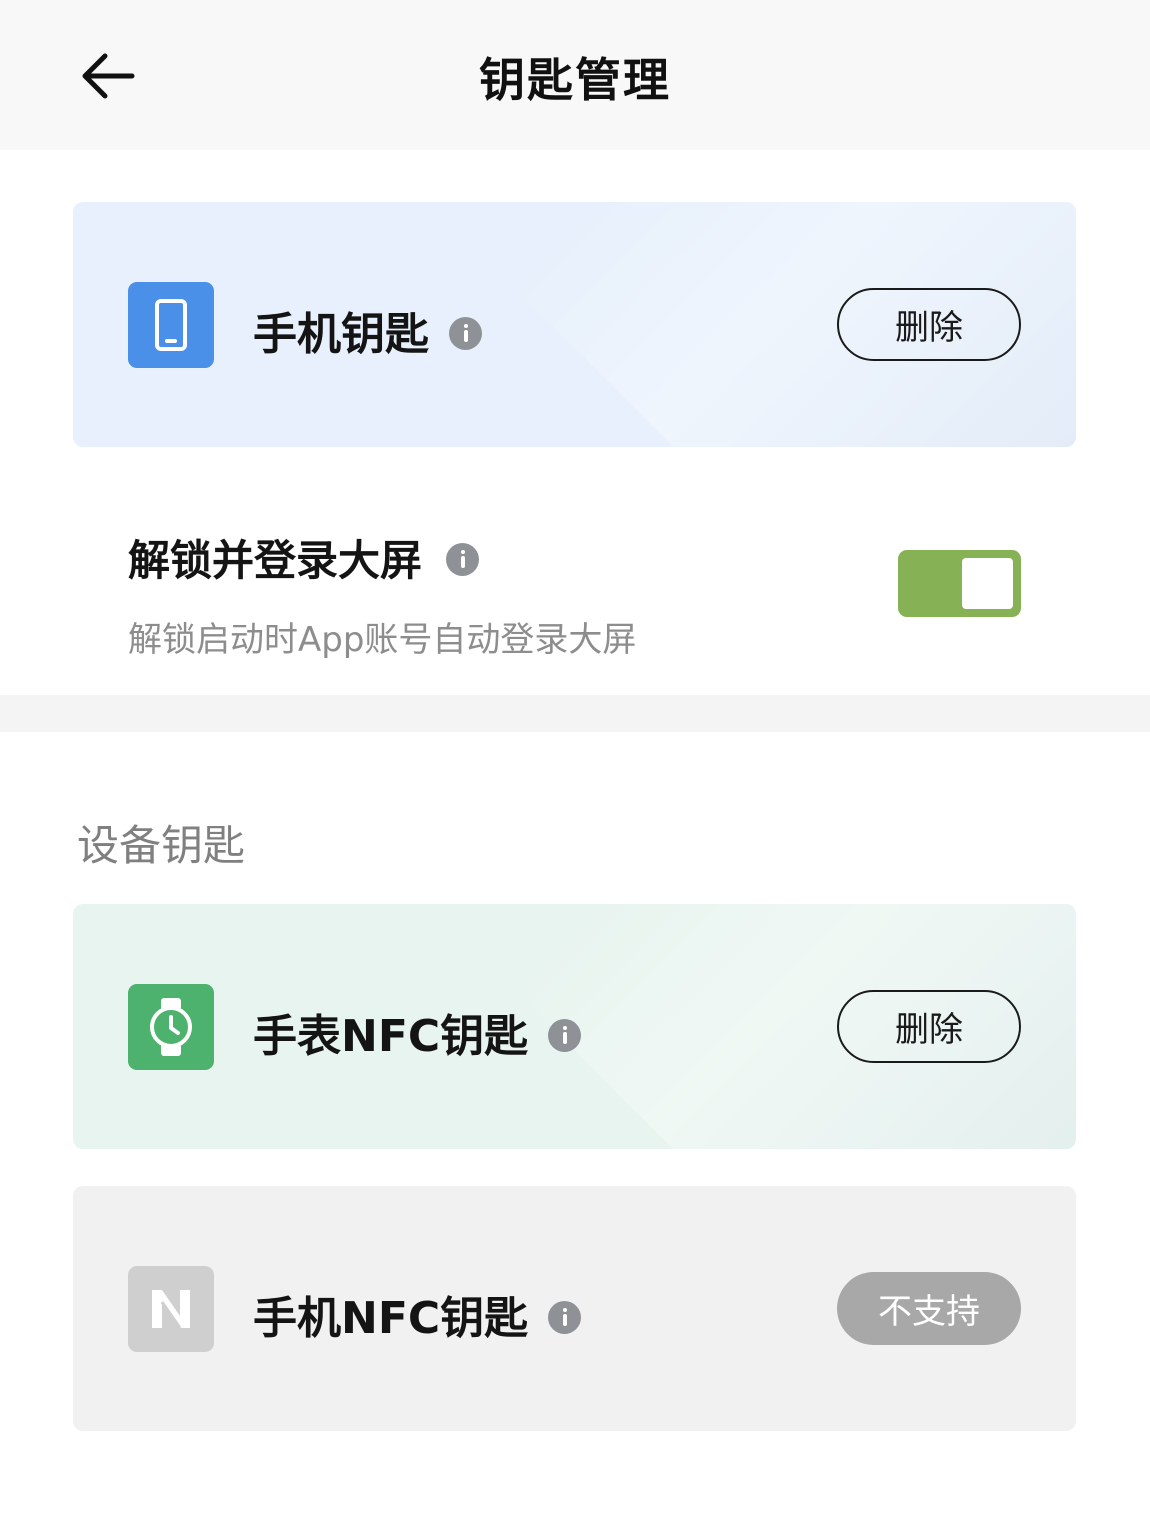 This screenshot has height=1529, width=1150. Describe the element at coordinates (161, 845) in the screenshot. I see `device-keys-section-title: 设备钥匙` at that location.